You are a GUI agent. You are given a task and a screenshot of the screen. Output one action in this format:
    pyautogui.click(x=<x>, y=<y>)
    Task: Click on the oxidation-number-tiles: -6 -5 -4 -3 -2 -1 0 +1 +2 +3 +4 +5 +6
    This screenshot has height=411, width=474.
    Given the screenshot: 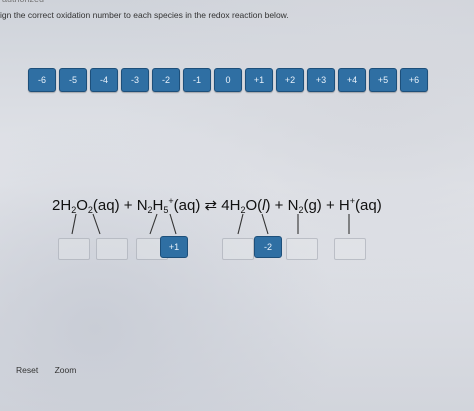 What is the action you would take?
    pyautogui.click(x=238, y=80)
    